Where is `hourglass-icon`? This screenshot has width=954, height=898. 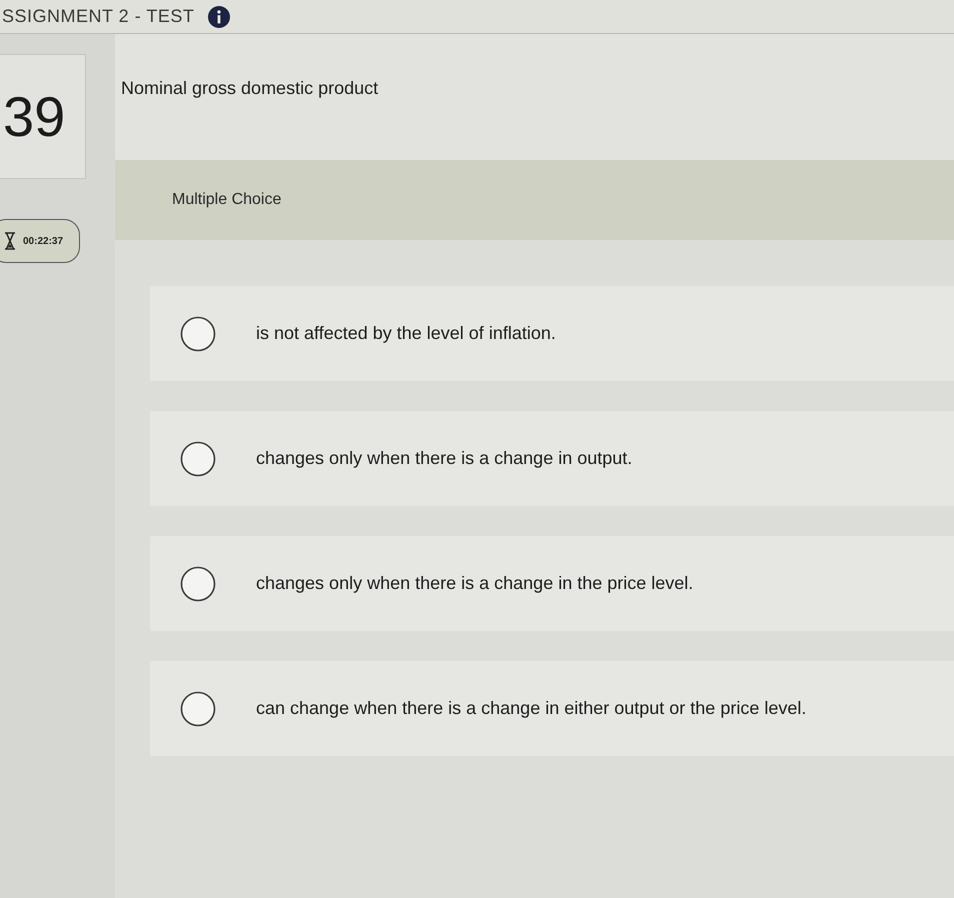 hourglass-icon is located at coordinates (10, 241).